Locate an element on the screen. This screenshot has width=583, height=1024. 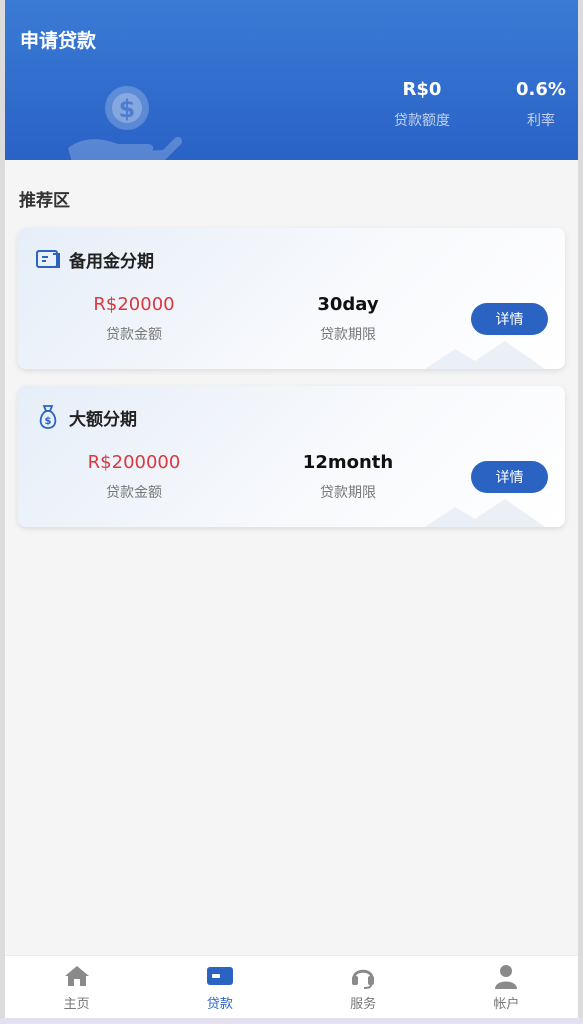
tab-label: 主页 is located at coordinates (76, 1004).